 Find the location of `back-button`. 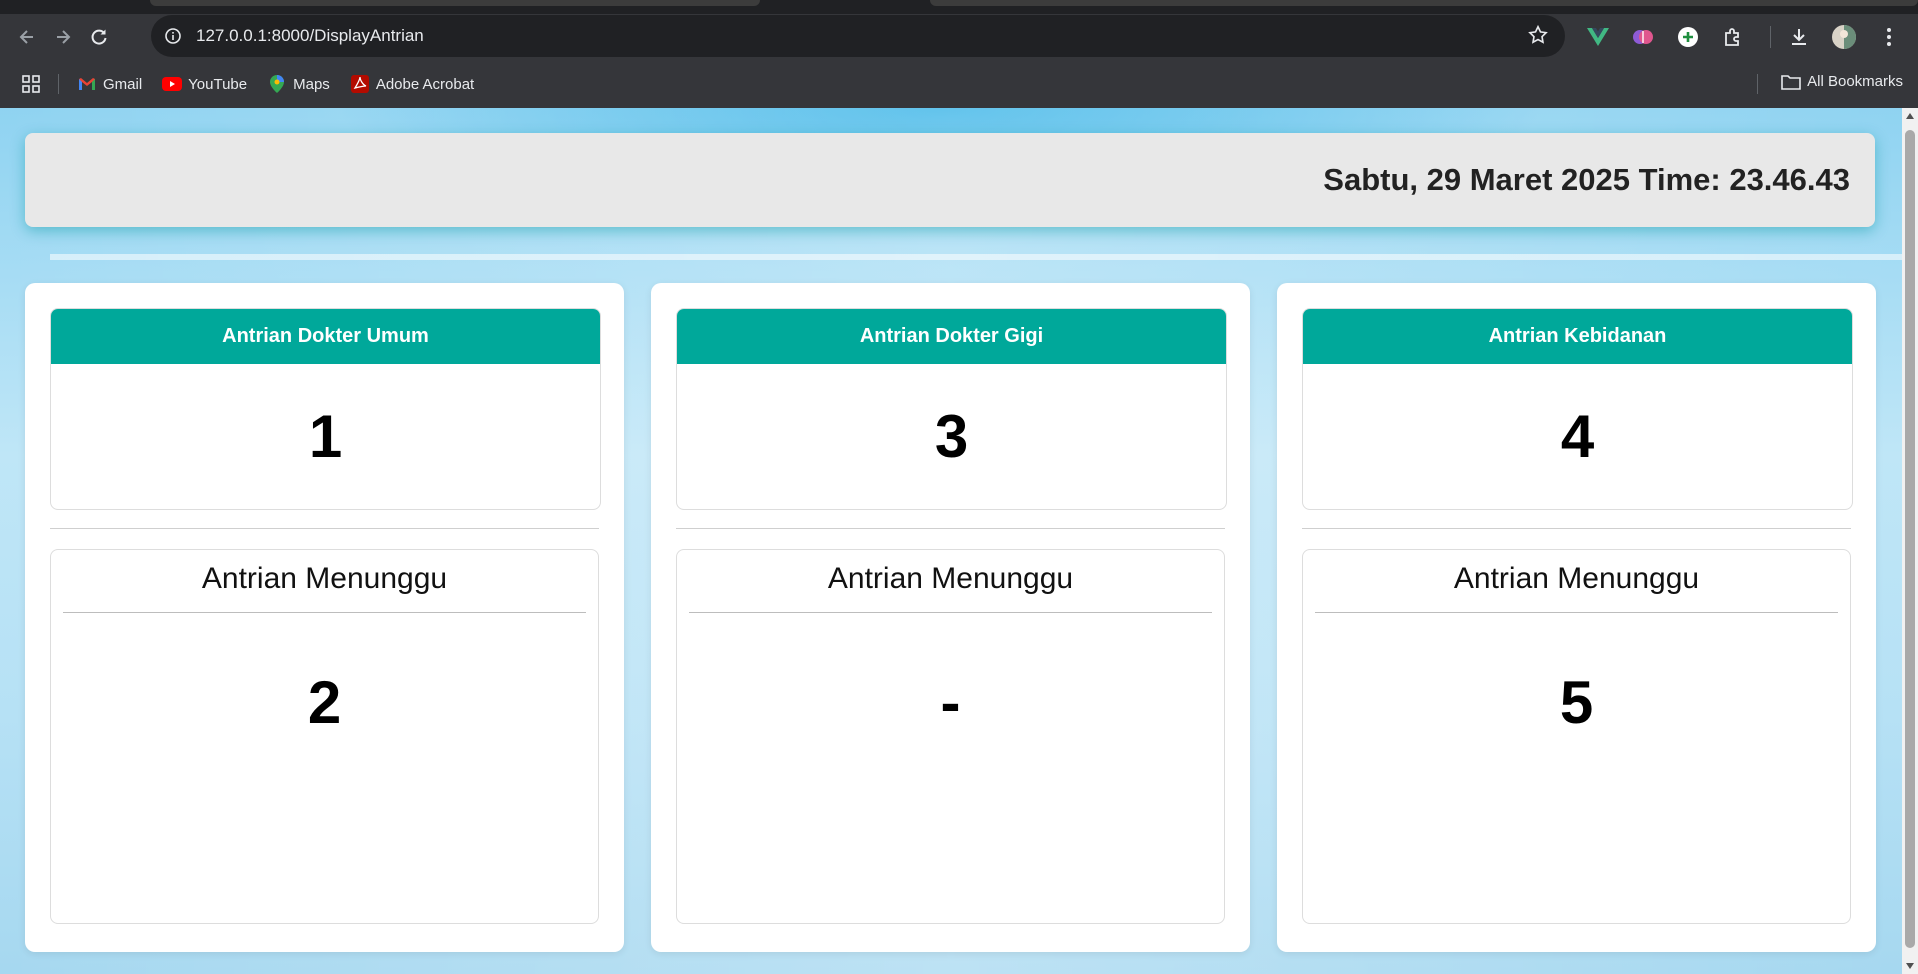

back-button is located at coordinates (27, 37).